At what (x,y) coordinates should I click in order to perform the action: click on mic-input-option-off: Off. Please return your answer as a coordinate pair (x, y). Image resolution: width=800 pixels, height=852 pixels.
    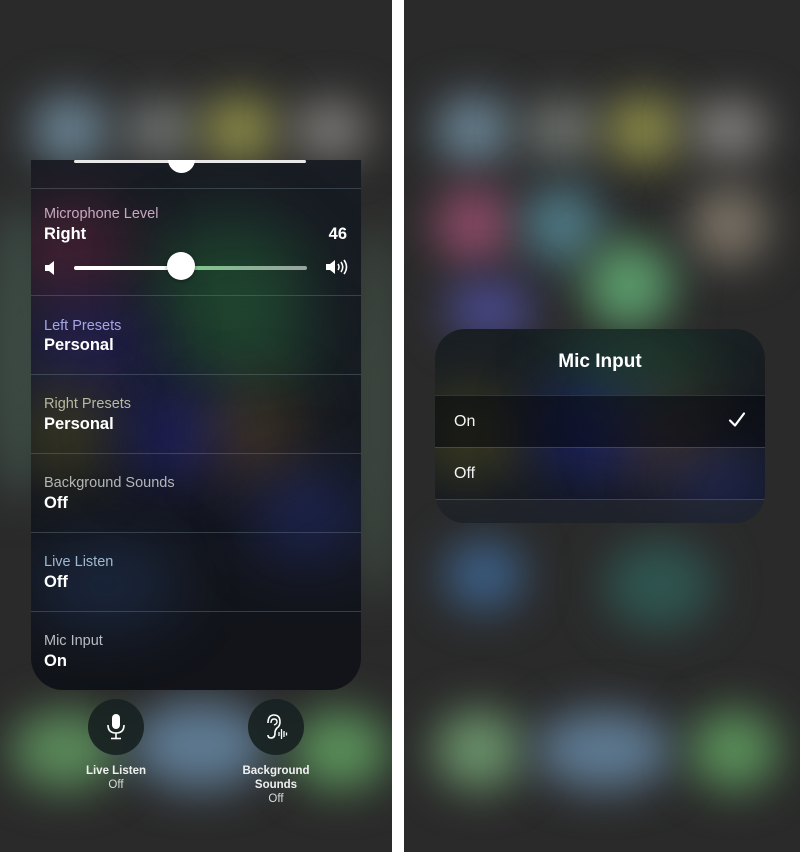
    Looking at the image, I should click on (600, 473).